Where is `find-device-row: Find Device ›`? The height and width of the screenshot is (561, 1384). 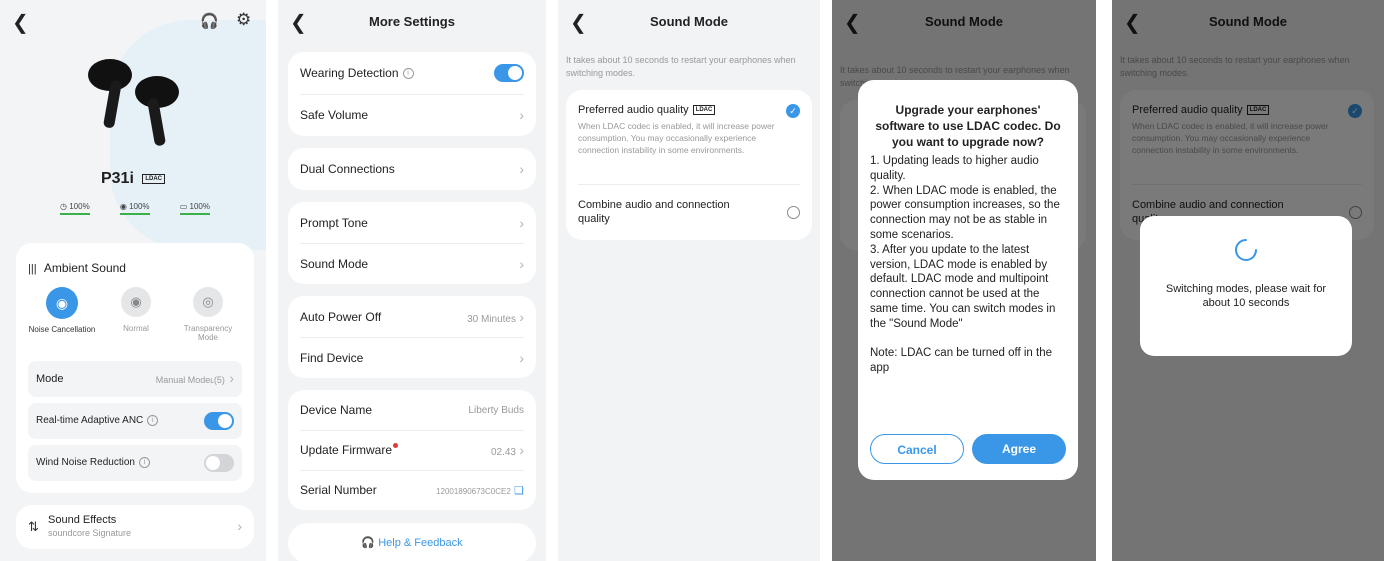
find-device-row: Find Device › is located at coordinates (412, 357).